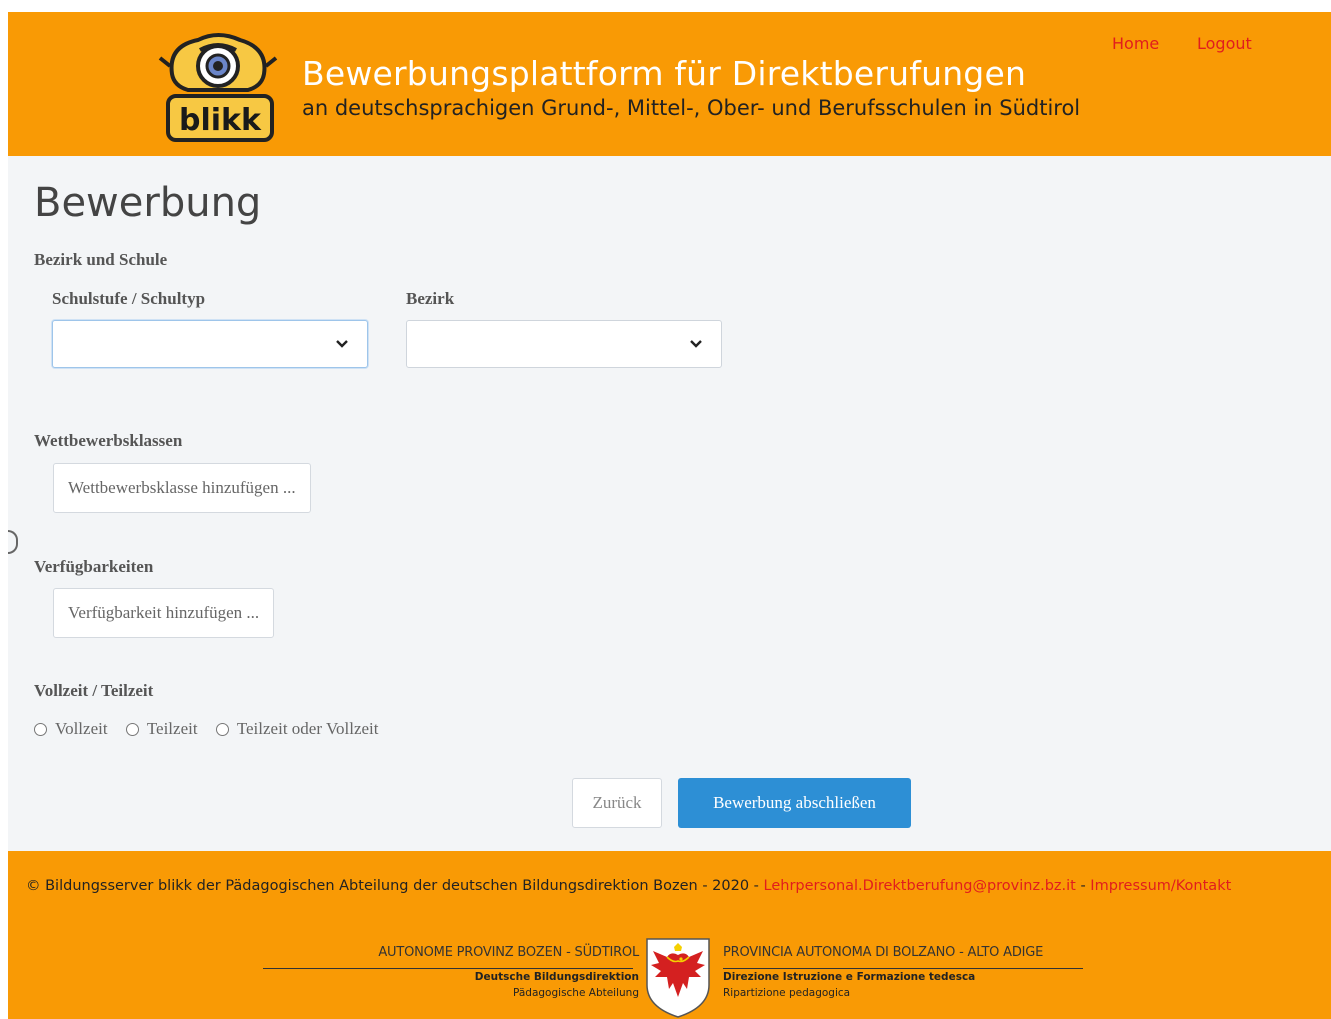  What do you see at coordinates (81, 728) in the screenshot?
I see `radio-vollzeit-label: Vollzeit` at bounding box center [81, 728].